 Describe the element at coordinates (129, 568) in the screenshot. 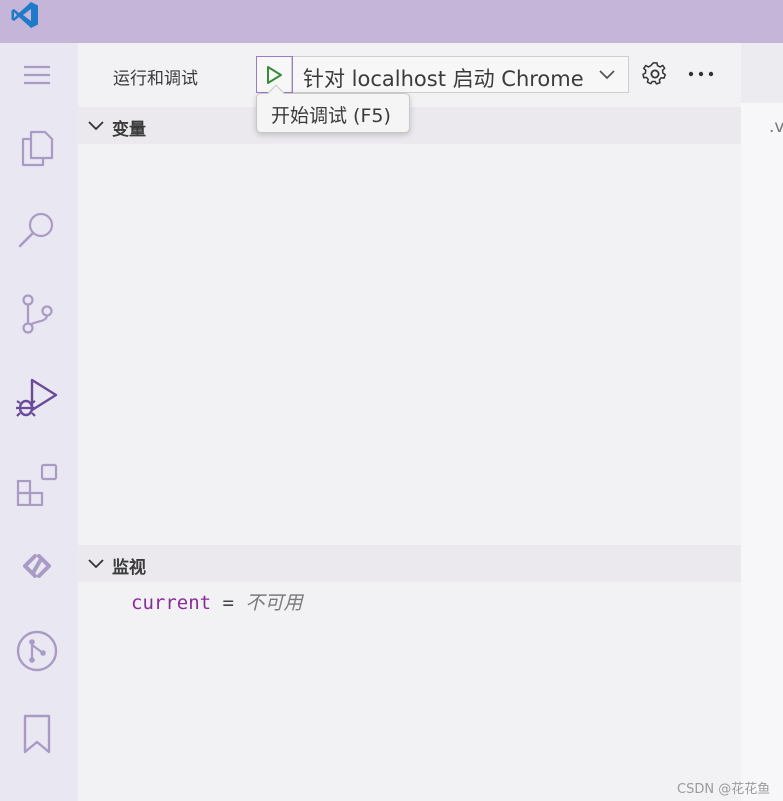

I see `watch-title: 监视` at that location.